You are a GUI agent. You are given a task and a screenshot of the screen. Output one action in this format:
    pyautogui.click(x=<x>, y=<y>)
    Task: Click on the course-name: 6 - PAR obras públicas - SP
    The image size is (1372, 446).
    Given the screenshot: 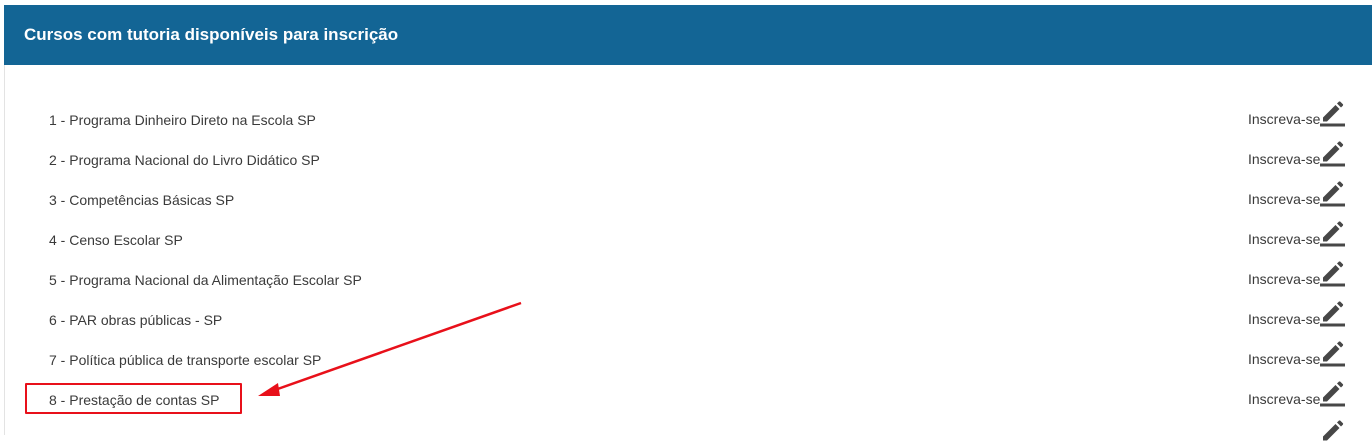 What is the action you would take?
    pyautogui.click(x=136, y=320)
    